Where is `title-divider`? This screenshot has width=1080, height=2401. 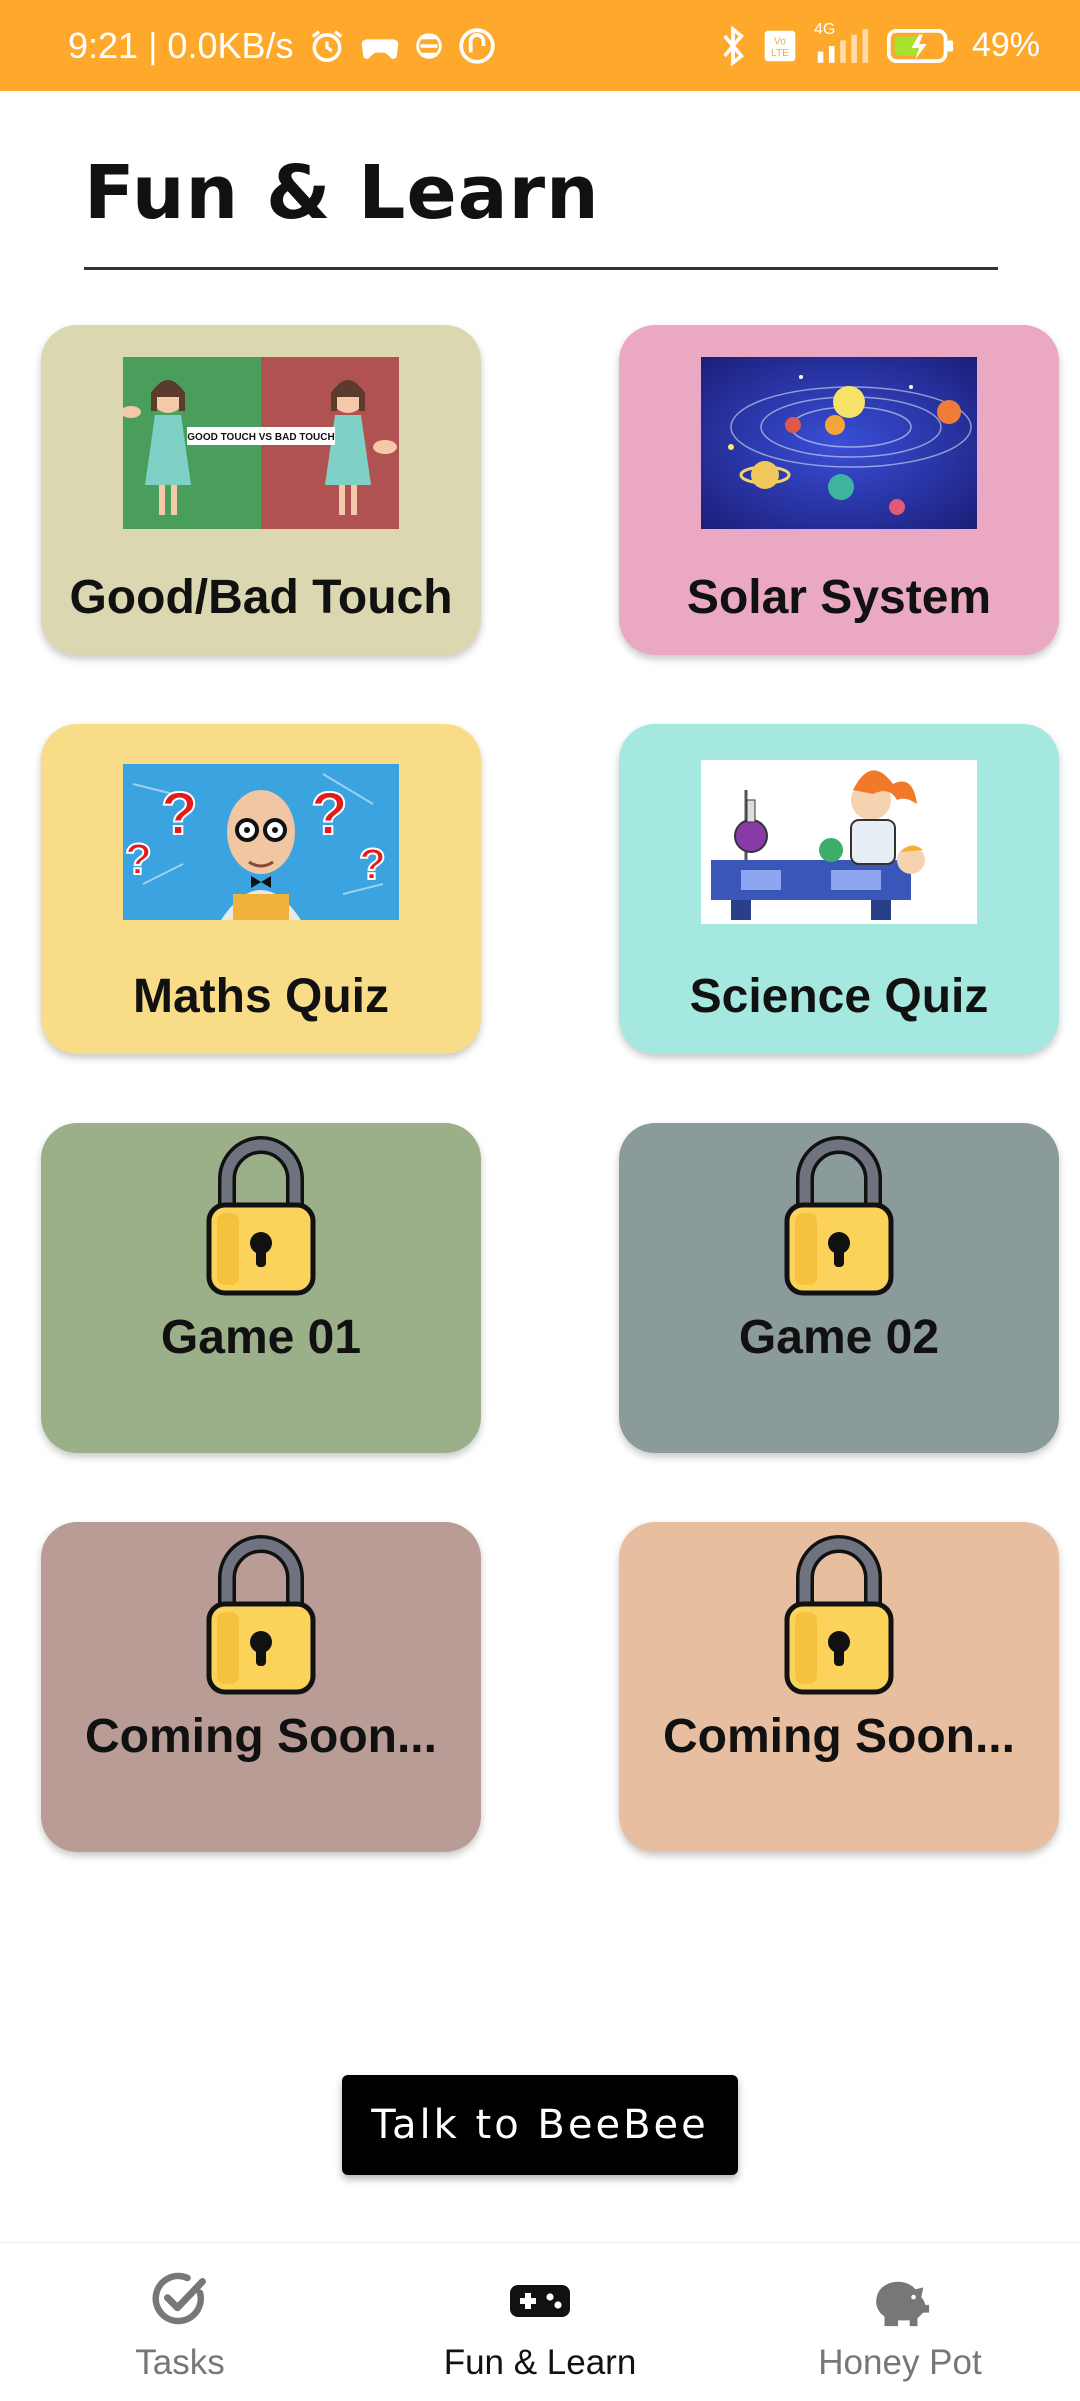
title-divider is located at coordinates (541, 268).